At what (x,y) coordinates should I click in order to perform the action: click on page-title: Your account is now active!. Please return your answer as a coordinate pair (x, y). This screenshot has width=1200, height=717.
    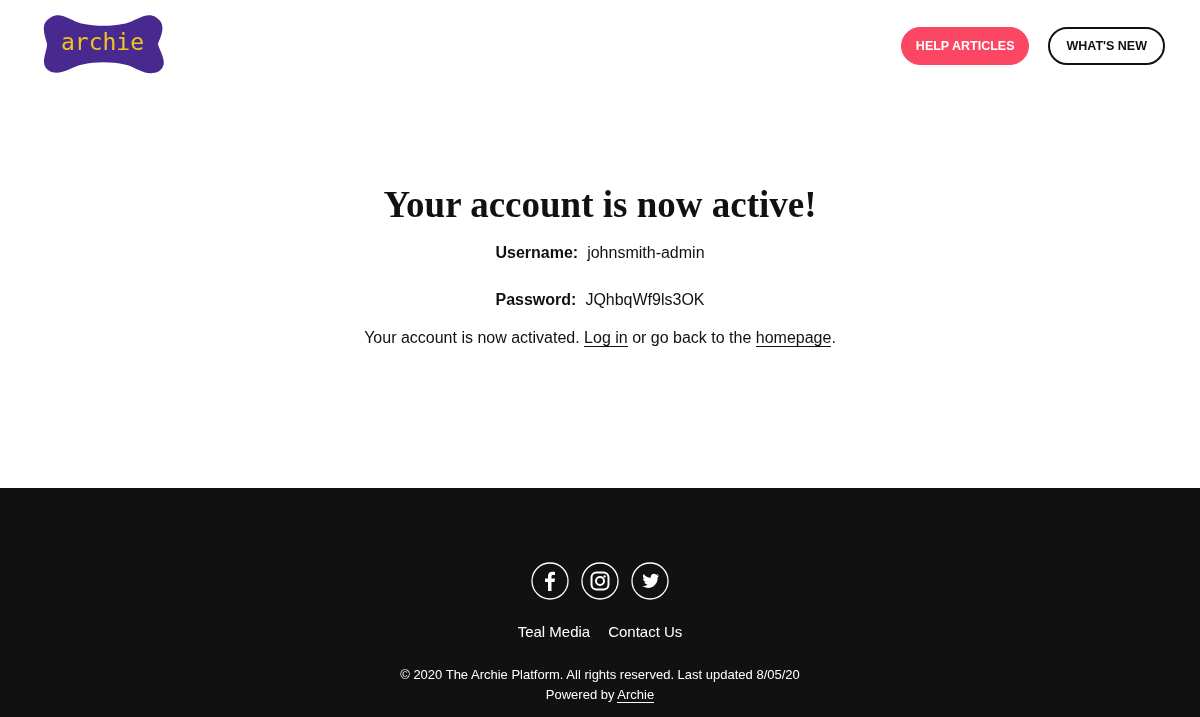
    Looking at the image, I should click on (600, 204).